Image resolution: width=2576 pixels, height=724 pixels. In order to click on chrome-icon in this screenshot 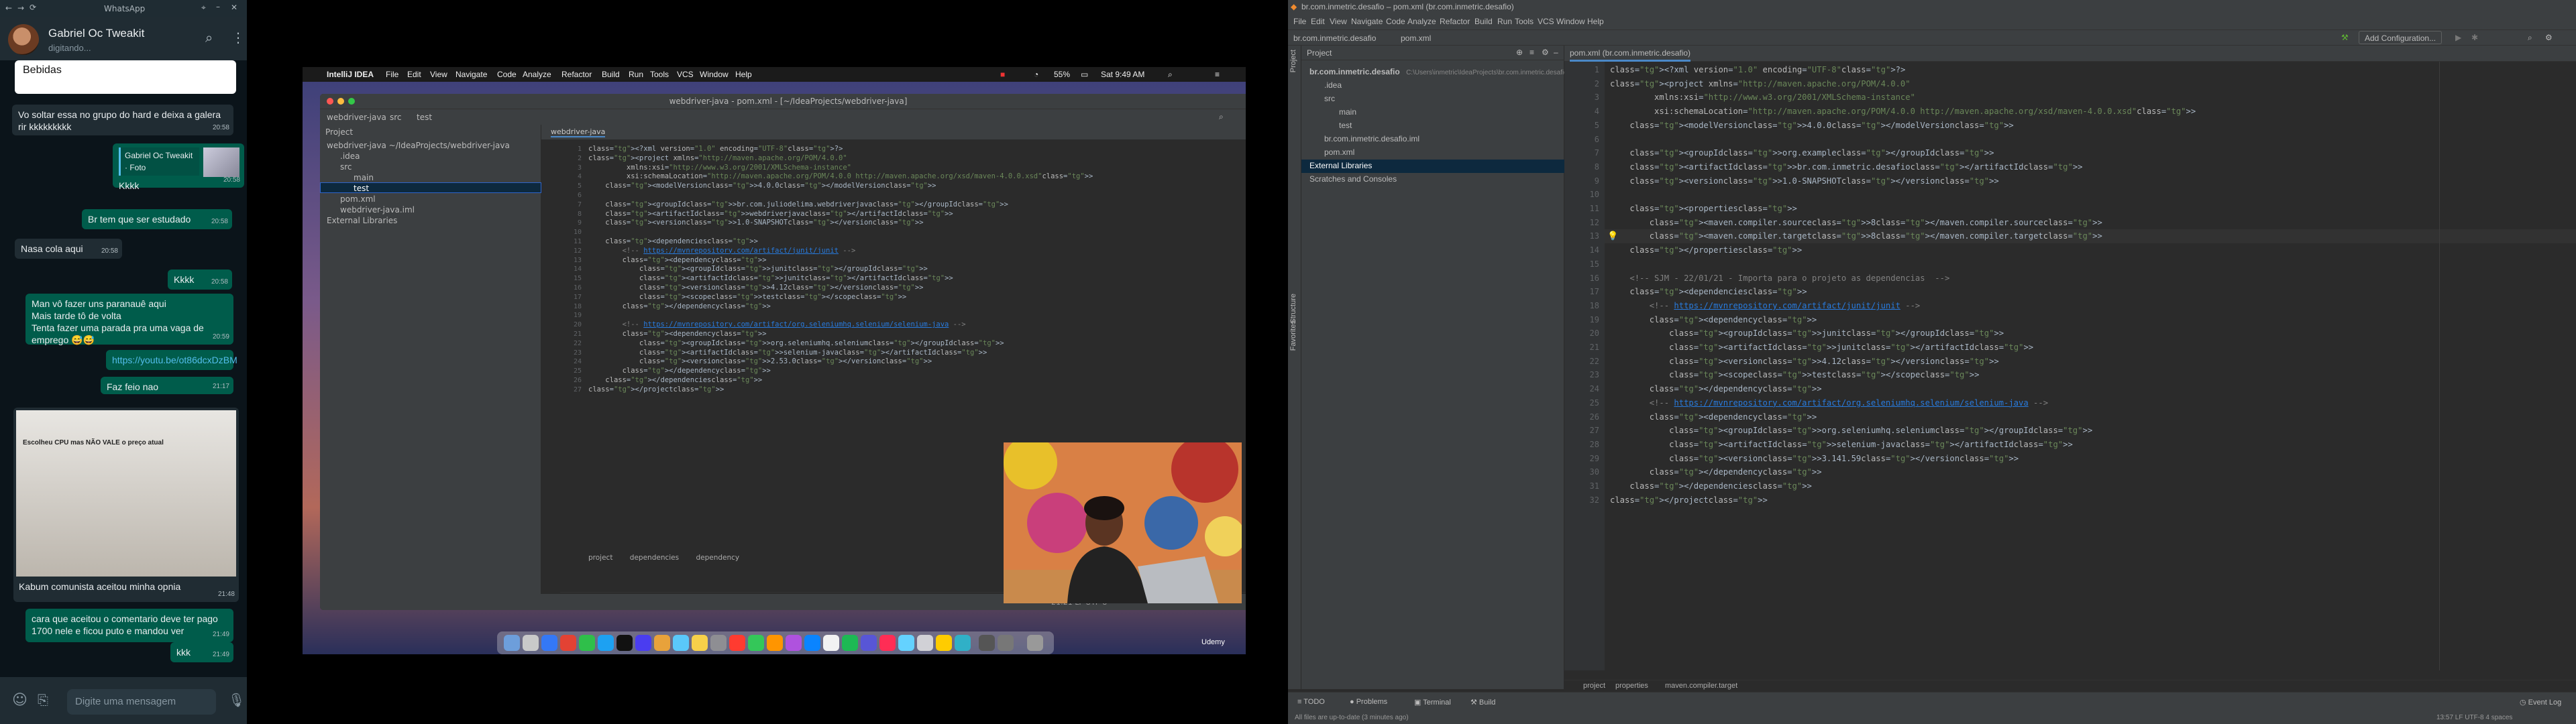, I will do `click(568, 643)`.